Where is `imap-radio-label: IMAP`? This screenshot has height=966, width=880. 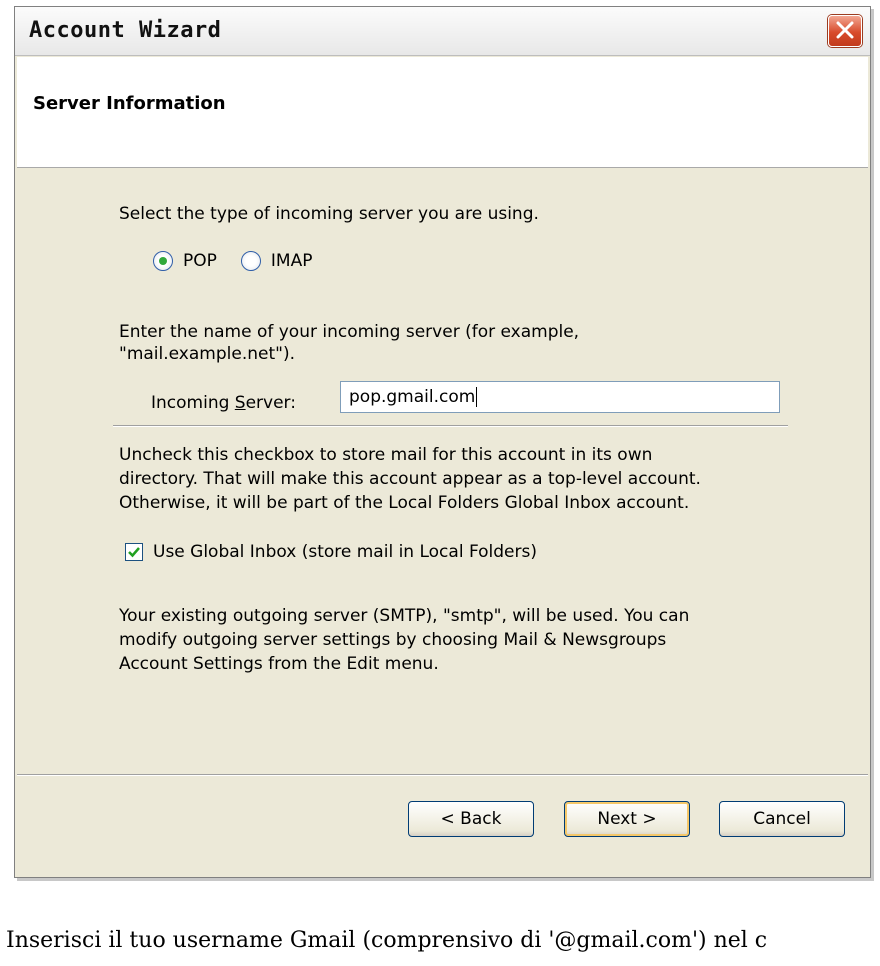 imap-radio-label: IMAP is located at coordinates (292, 261).